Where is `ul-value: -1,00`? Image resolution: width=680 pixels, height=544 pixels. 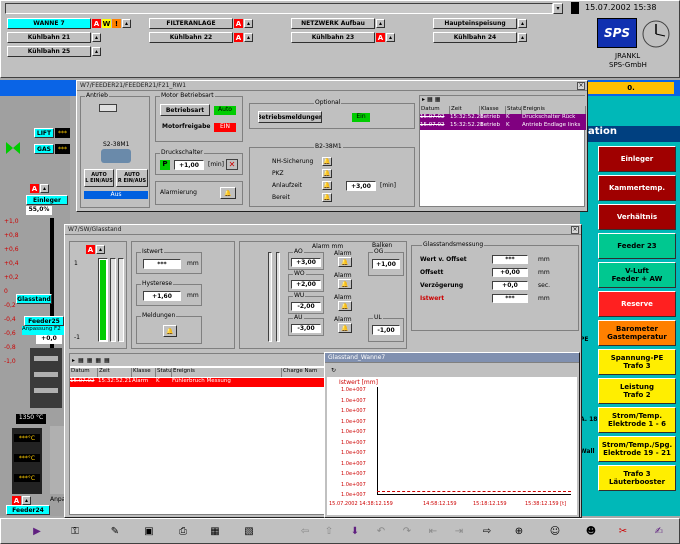
ul-value: -1,00 is located at coordinates (386, 330).